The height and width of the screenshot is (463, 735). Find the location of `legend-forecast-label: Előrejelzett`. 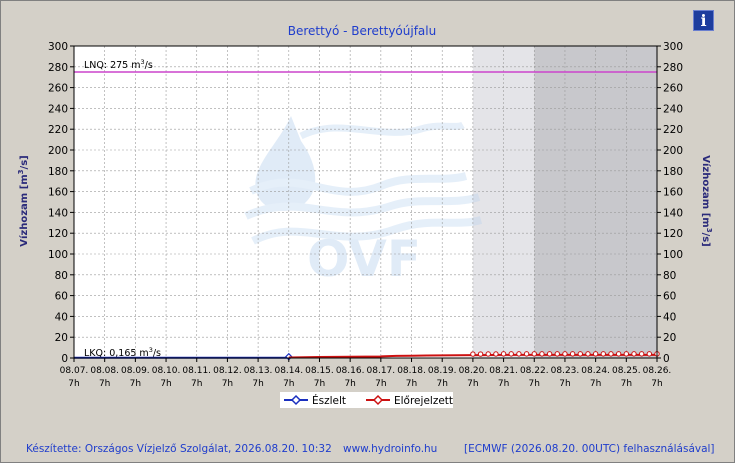

legend-forecast-label: Előrejelzett is located at coordinates (423, 401).